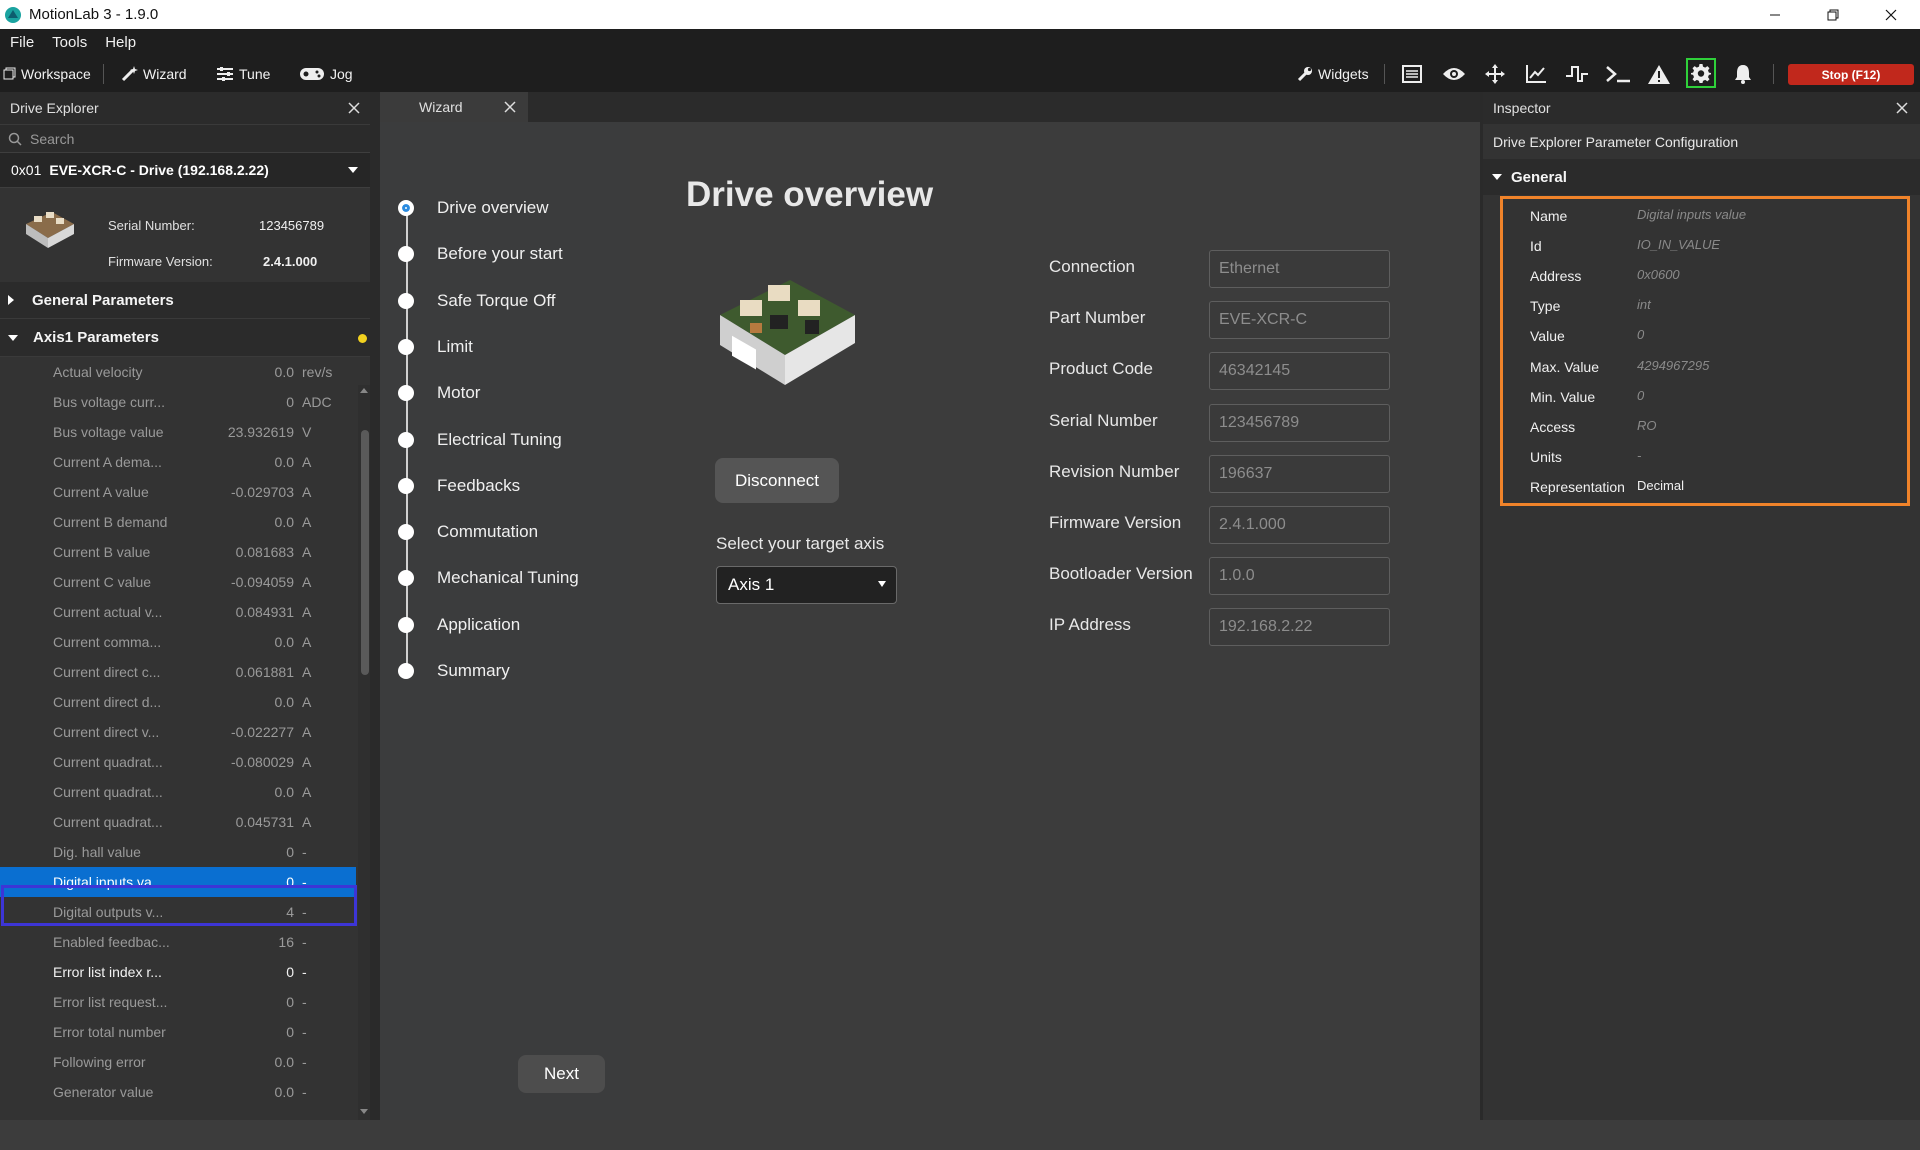 The height and width of the screenshot is (1150, 1920). Describe the element at coordinates (1412, 74) in the screenshot. I see `list-button` at that location.